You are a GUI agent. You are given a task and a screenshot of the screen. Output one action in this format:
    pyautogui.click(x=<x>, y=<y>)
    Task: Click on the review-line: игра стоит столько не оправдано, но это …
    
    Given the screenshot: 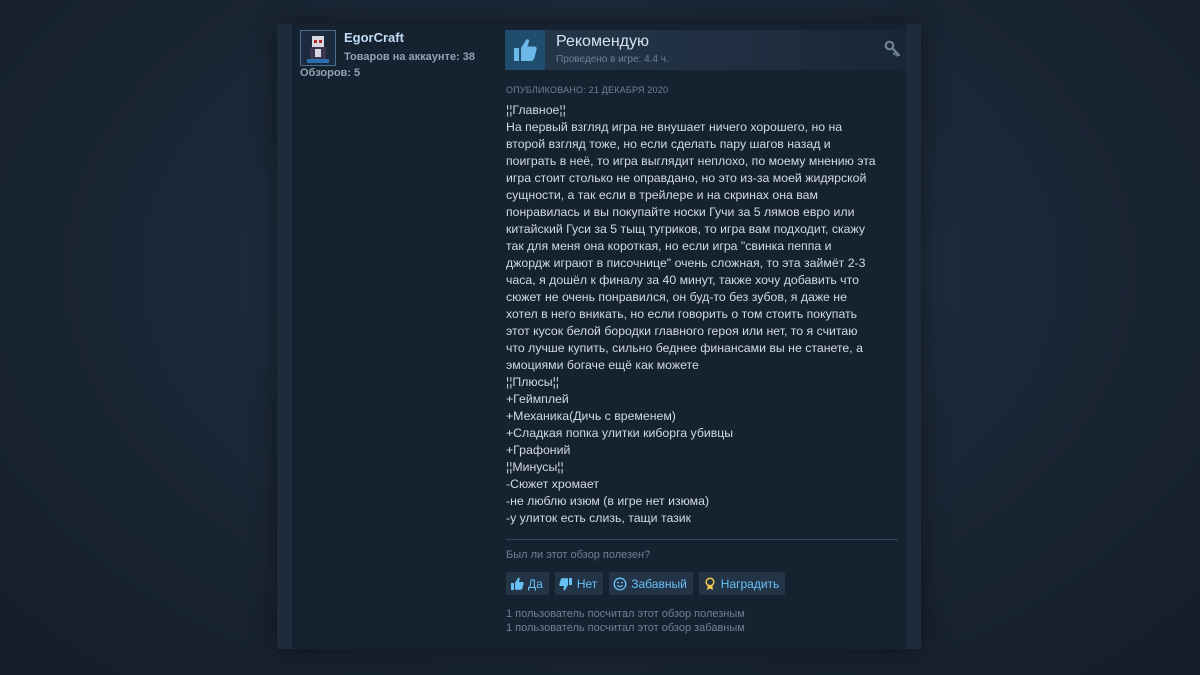 What is the action you would take?
    pyautogui.click(x=686, y=178)
    